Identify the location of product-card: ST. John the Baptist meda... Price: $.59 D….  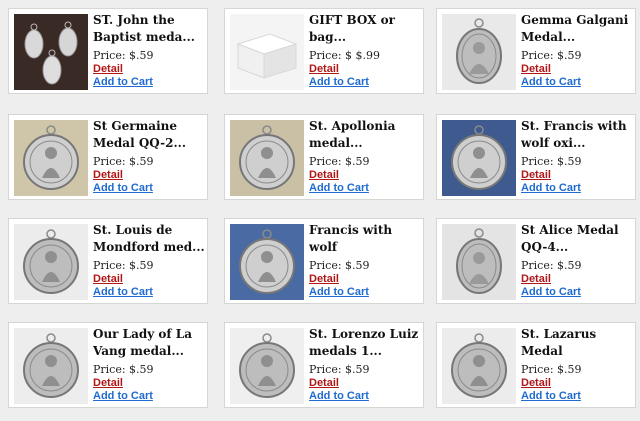
(108, 51).